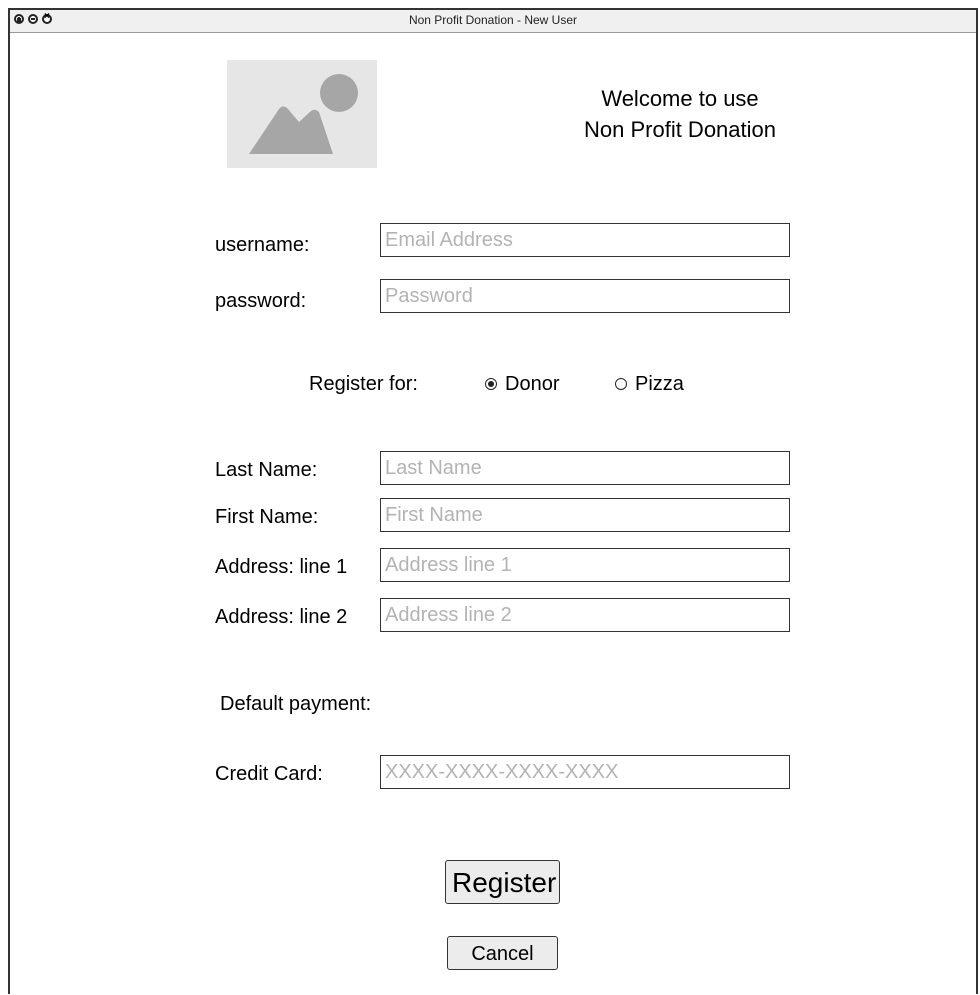  I want to click on address-line-1-input, so click(585, 565).